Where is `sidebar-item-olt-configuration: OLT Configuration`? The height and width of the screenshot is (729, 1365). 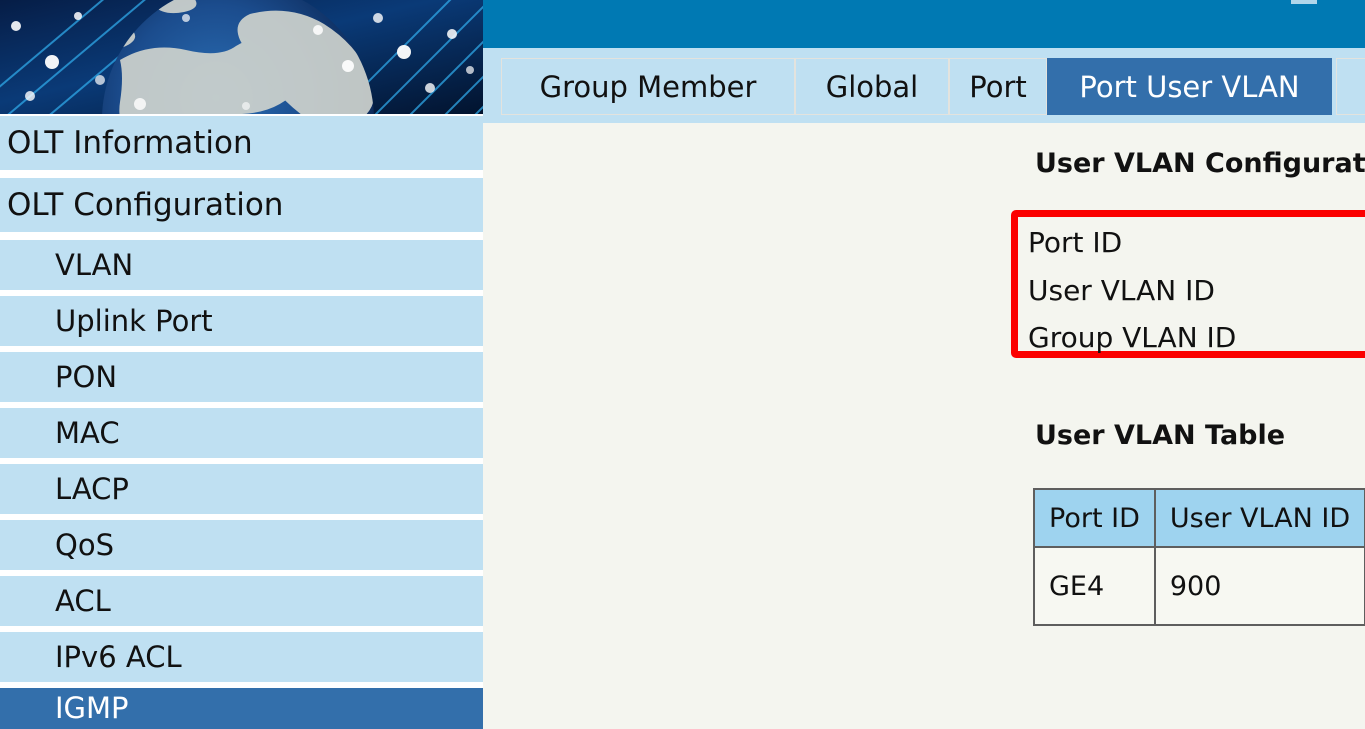
sidebar-item-olt-configuration: OLT Configuration is located at coordinates (241, 205).